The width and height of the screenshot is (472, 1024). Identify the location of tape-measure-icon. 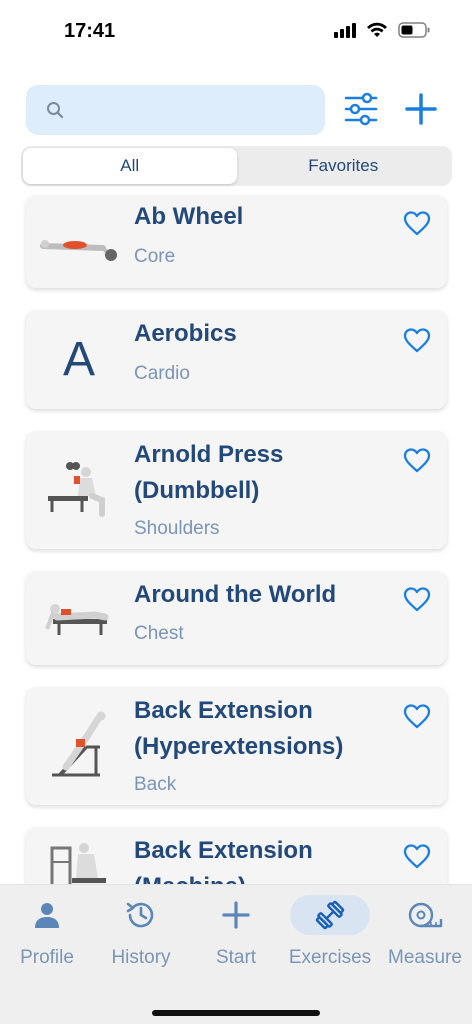
(425, 915).